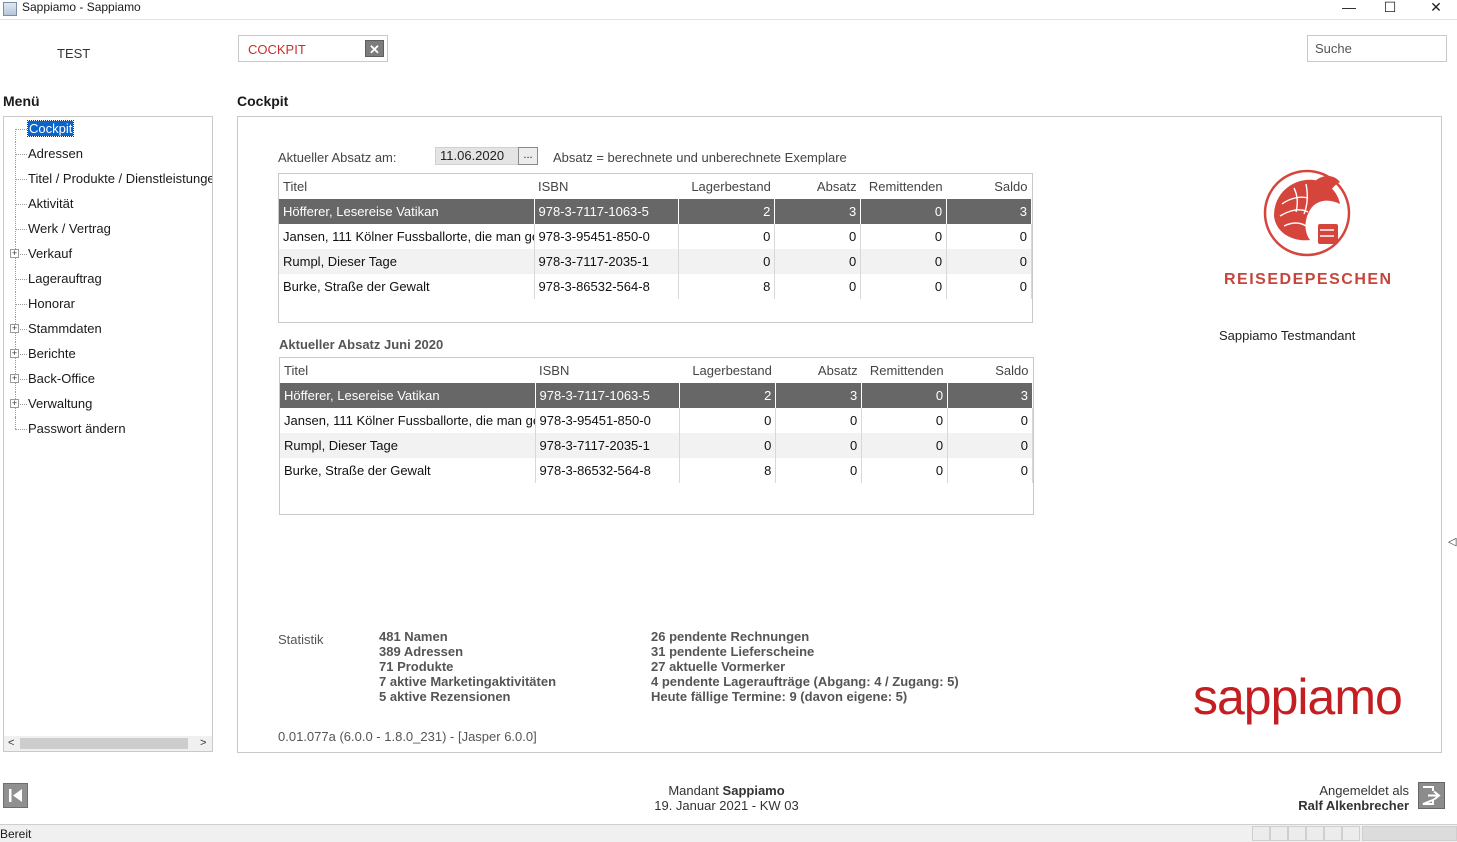 This screenshot has height=842, width=1457. Describe the element at coordinates (1435, 9) in the screenshot. I see `close-window-button: ✕` at that location.